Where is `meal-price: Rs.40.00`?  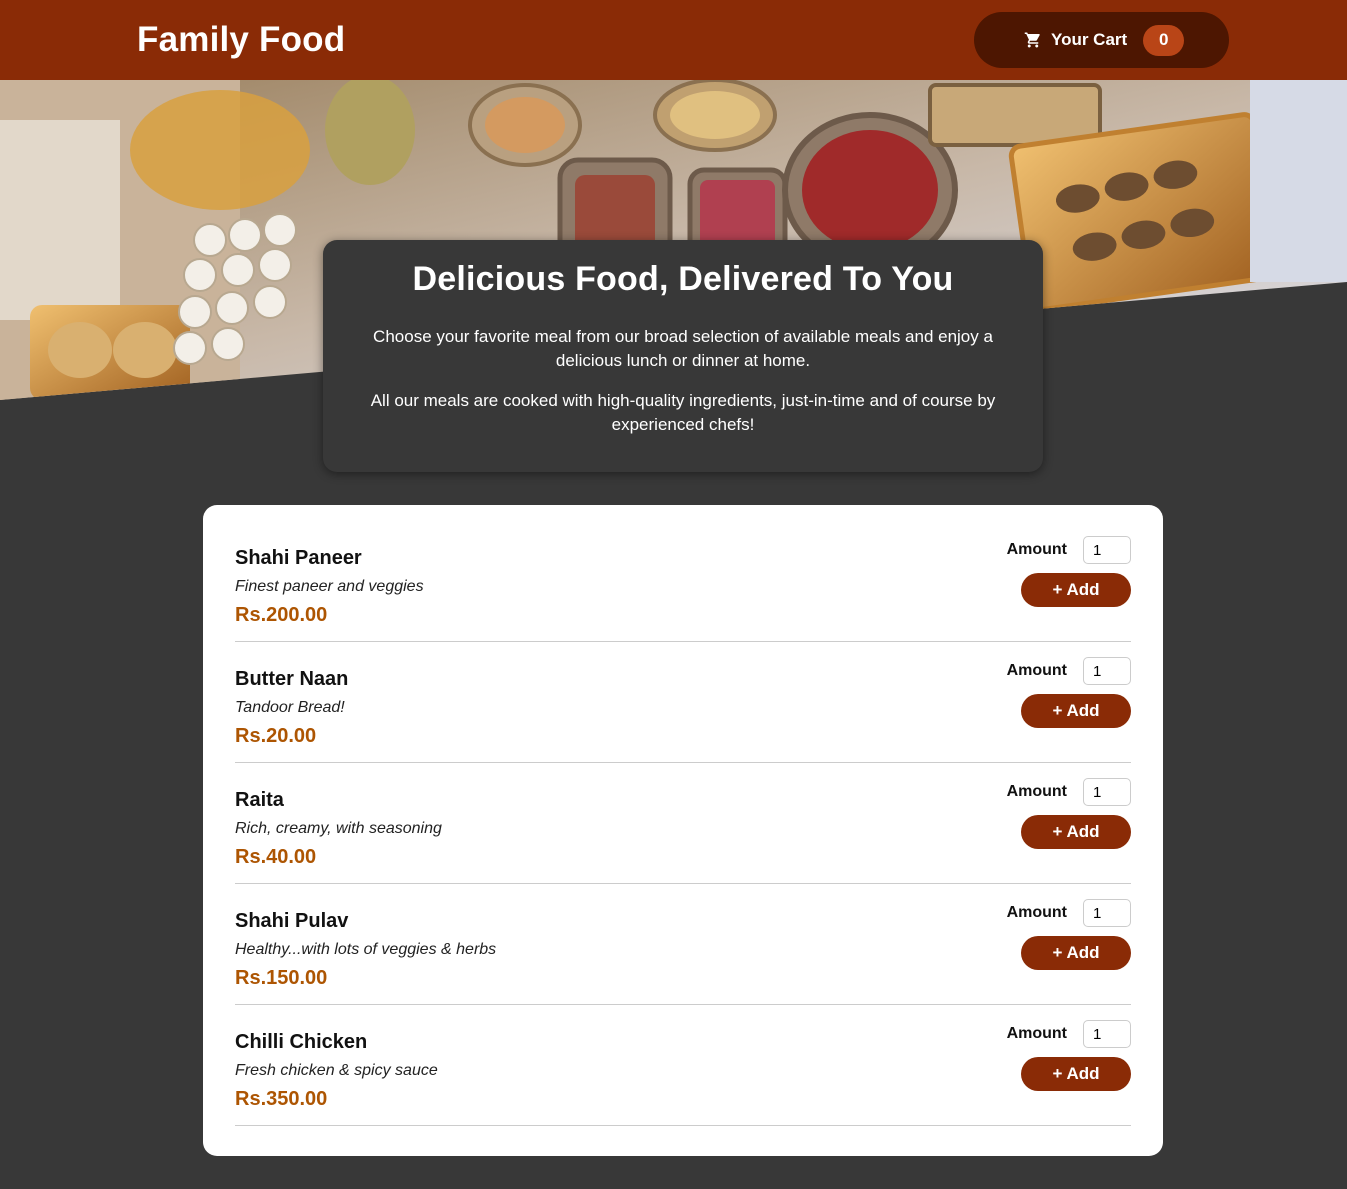 meal-price: Rs.40.00 is located at coordinates (276, 857).